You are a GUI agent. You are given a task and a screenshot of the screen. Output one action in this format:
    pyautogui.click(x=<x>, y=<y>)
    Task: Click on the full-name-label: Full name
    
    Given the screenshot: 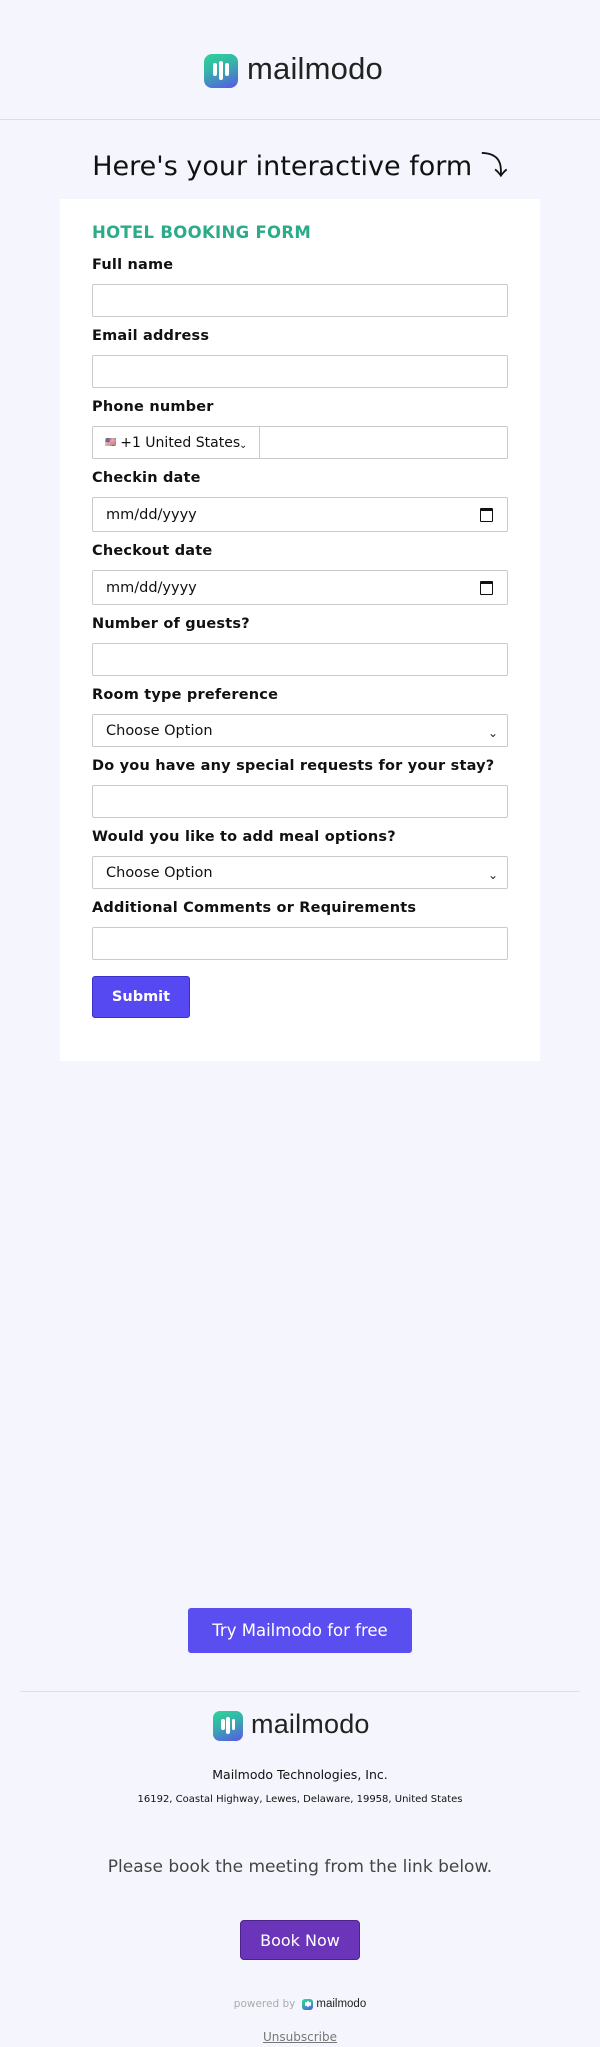 What is the action you would take?
    pyautogui.click(x=133, y=265)
    